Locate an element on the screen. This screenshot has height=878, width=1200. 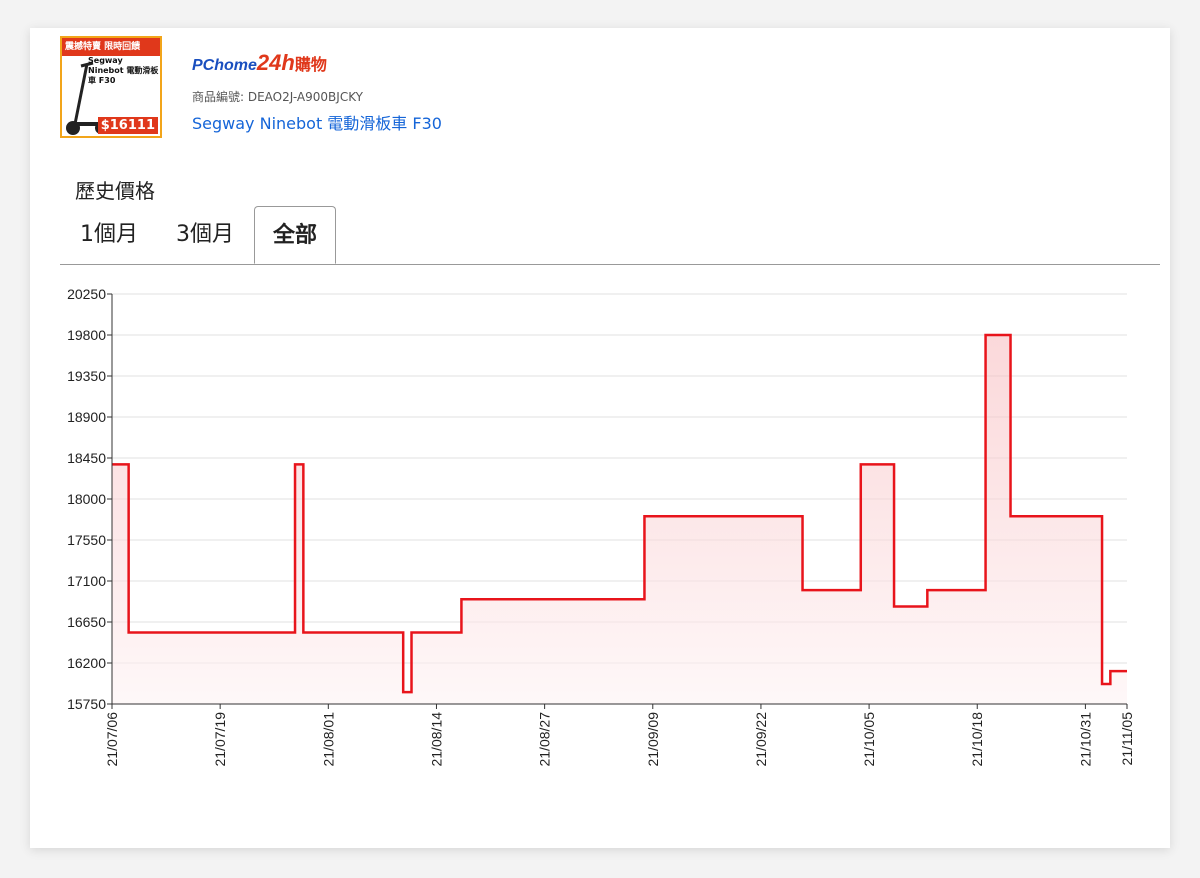
y-tick-label: 18900 is located at coordinates (86, 417).